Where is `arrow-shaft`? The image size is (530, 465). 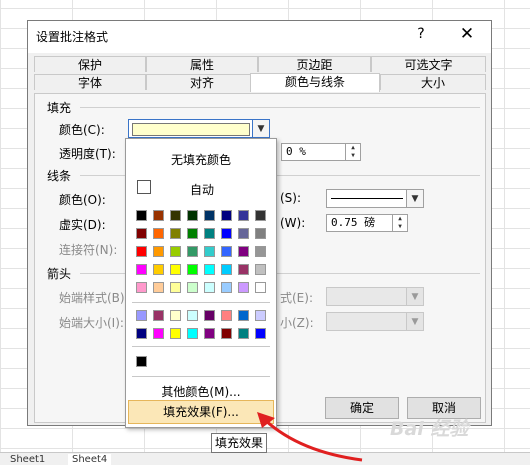 arrow-shaft is located at coordinates (313, 440).